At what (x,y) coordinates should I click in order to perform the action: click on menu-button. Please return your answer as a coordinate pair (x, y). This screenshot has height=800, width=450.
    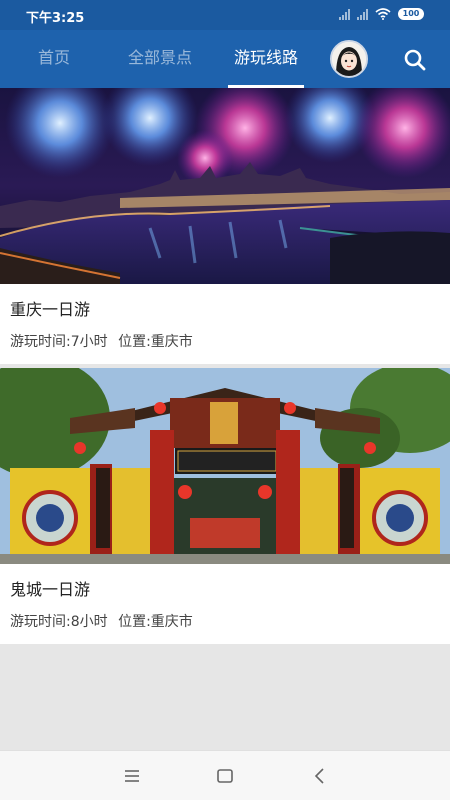
    Looking at the image, I should click on (132, 776).